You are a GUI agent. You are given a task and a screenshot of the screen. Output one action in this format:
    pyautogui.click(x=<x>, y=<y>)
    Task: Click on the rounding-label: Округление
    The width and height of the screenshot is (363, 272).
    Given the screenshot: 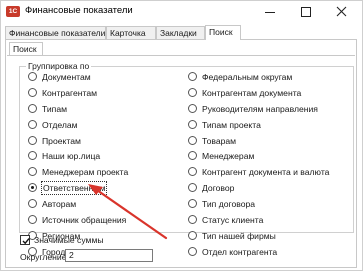 What is the action you would take?
    pyautogui.click(x=43, y=257)
    